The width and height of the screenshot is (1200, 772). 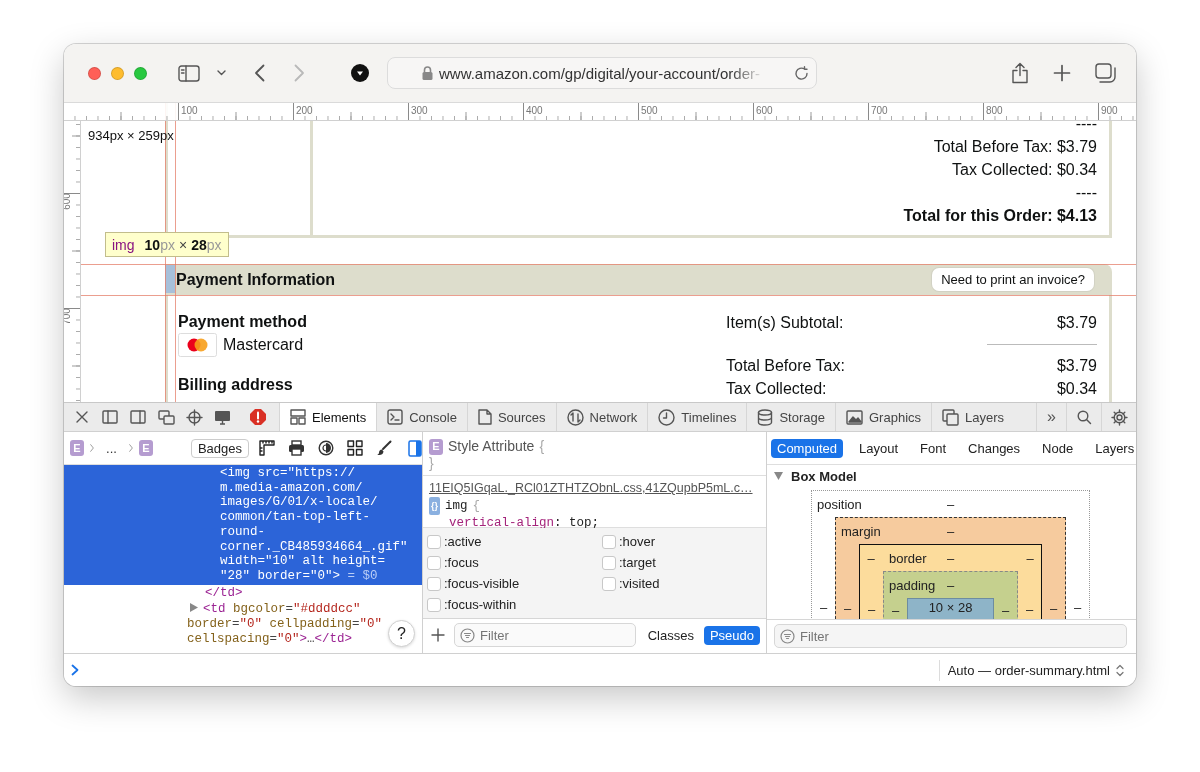 What do you see at coordinates (395, 417) in the screenshot?
I see `terminal-icon` at bounding box center [395, 417].